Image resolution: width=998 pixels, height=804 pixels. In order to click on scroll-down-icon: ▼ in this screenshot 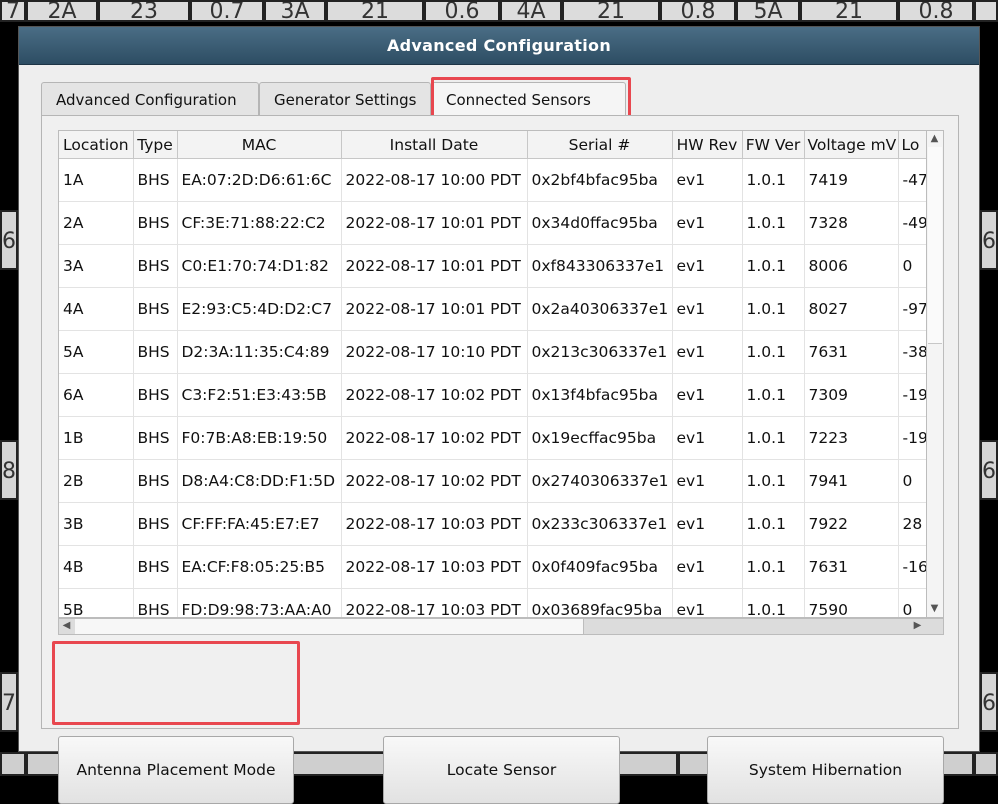, I will do `click(934, 609)`.